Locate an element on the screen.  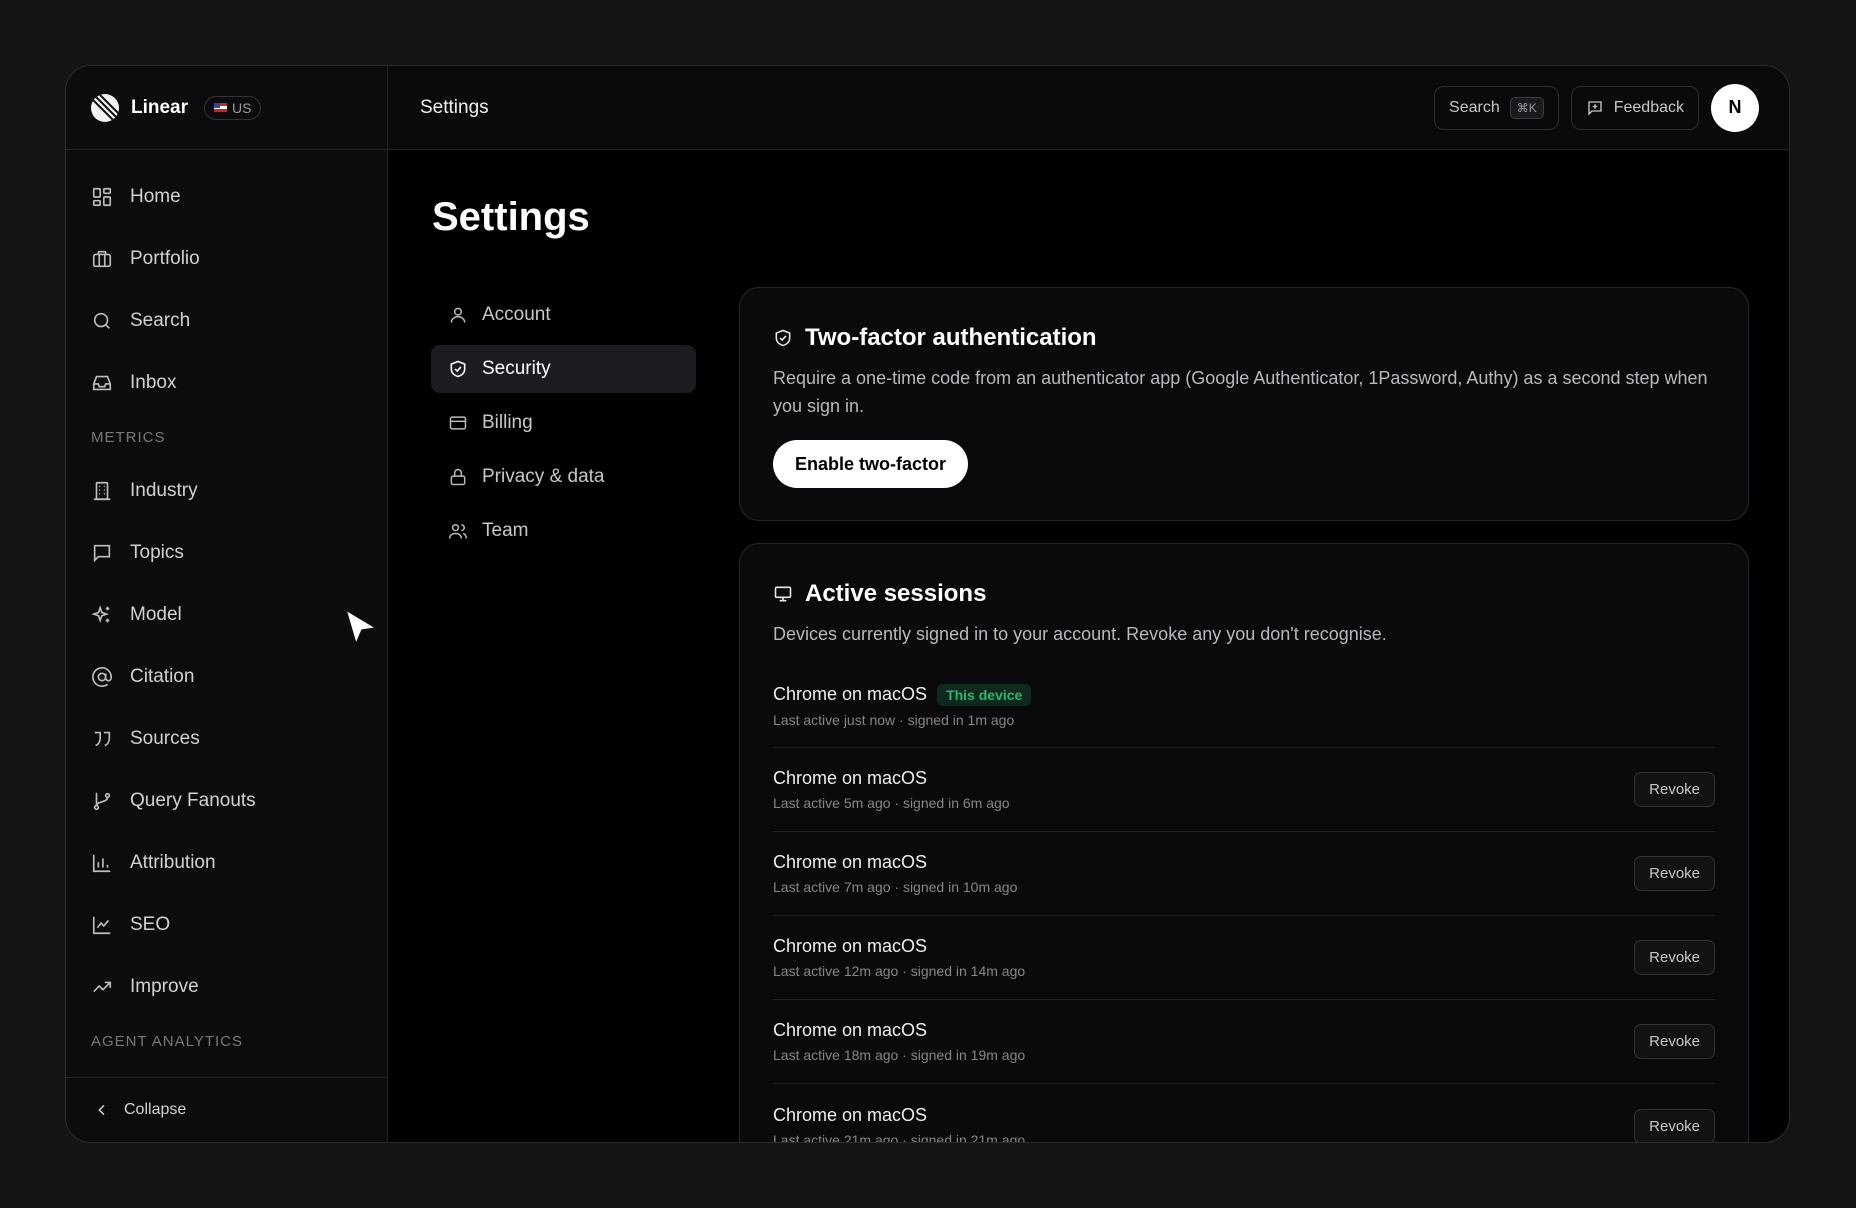
enable-two-factor-button: Enable two-factor is located at coordinates (871, 464).